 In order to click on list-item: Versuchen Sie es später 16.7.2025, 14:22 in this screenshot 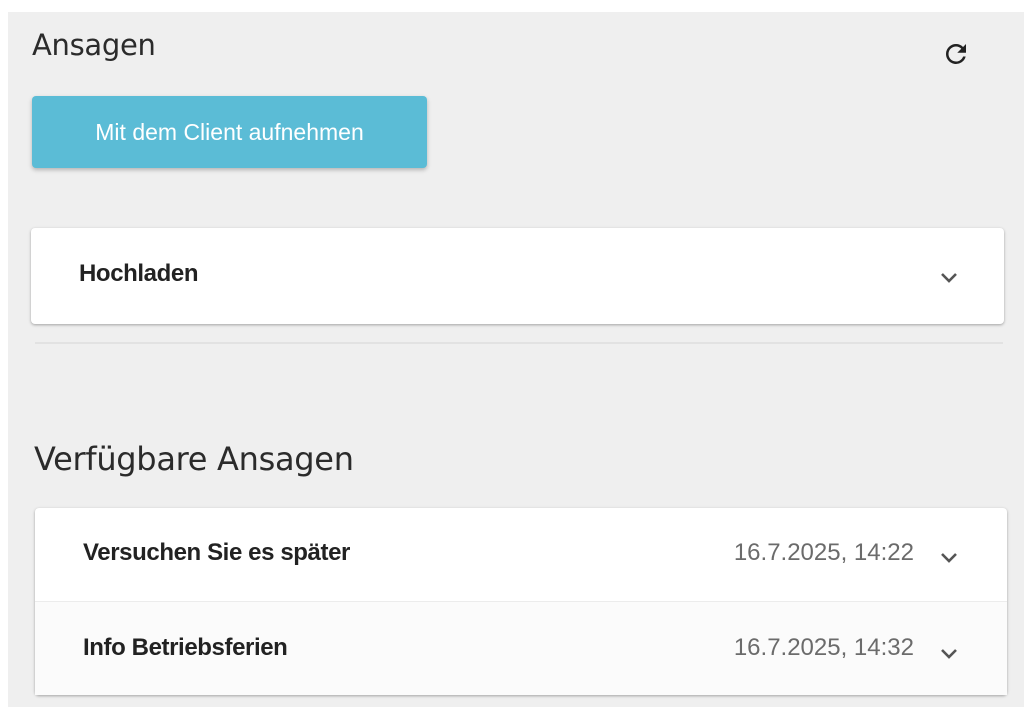, I will do `click(521, 555)`.